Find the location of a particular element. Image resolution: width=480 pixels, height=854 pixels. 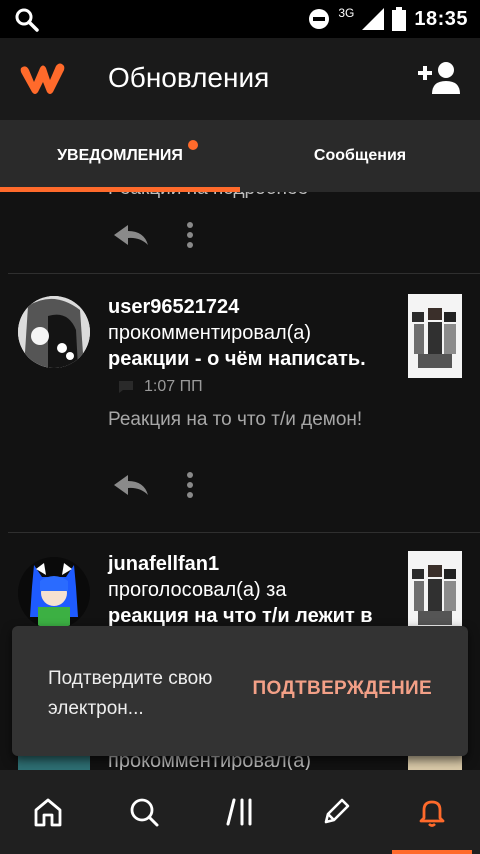

nav-library is located at coordinates (240, 812).